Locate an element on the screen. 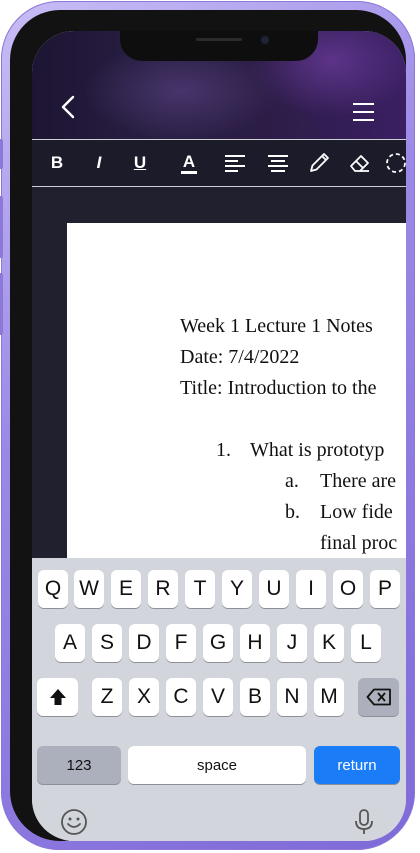 The height and width of the screenshot is (853, 420). italic-label: I is located at coordinates (99, 162).